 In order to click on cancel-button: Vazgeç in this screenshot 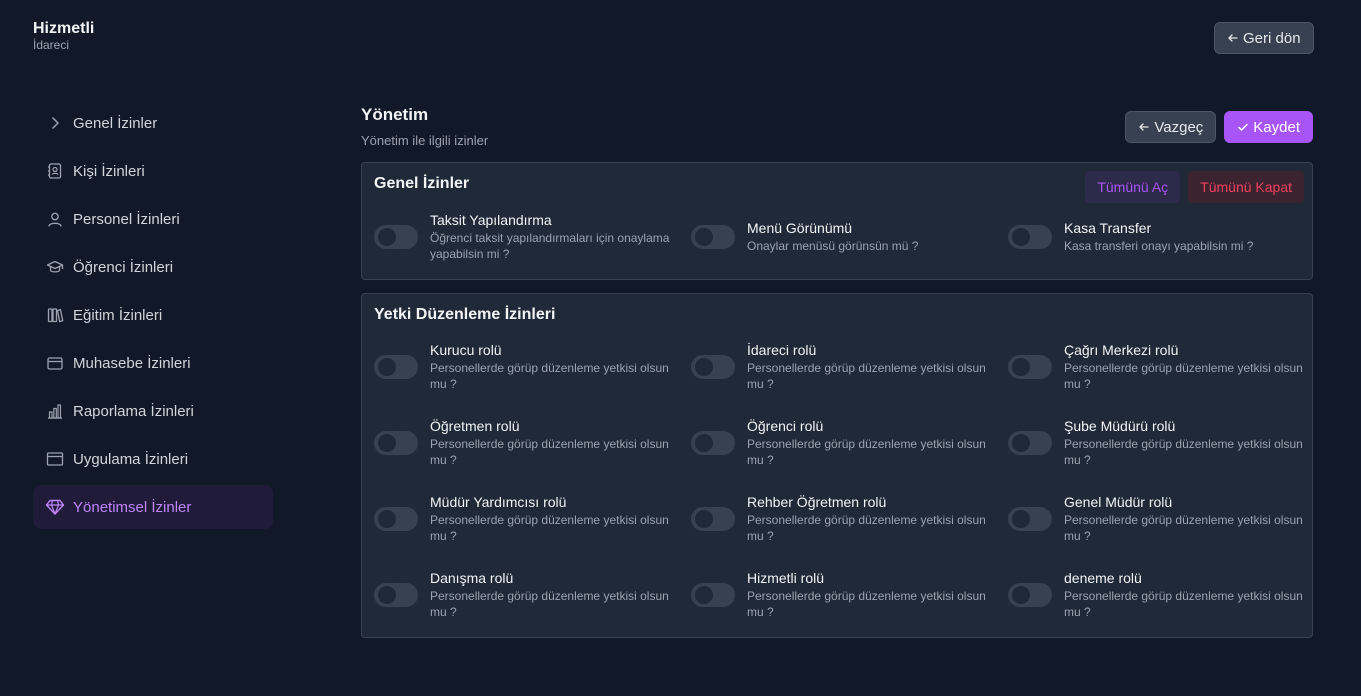, I will do `click(1171, 127)`.